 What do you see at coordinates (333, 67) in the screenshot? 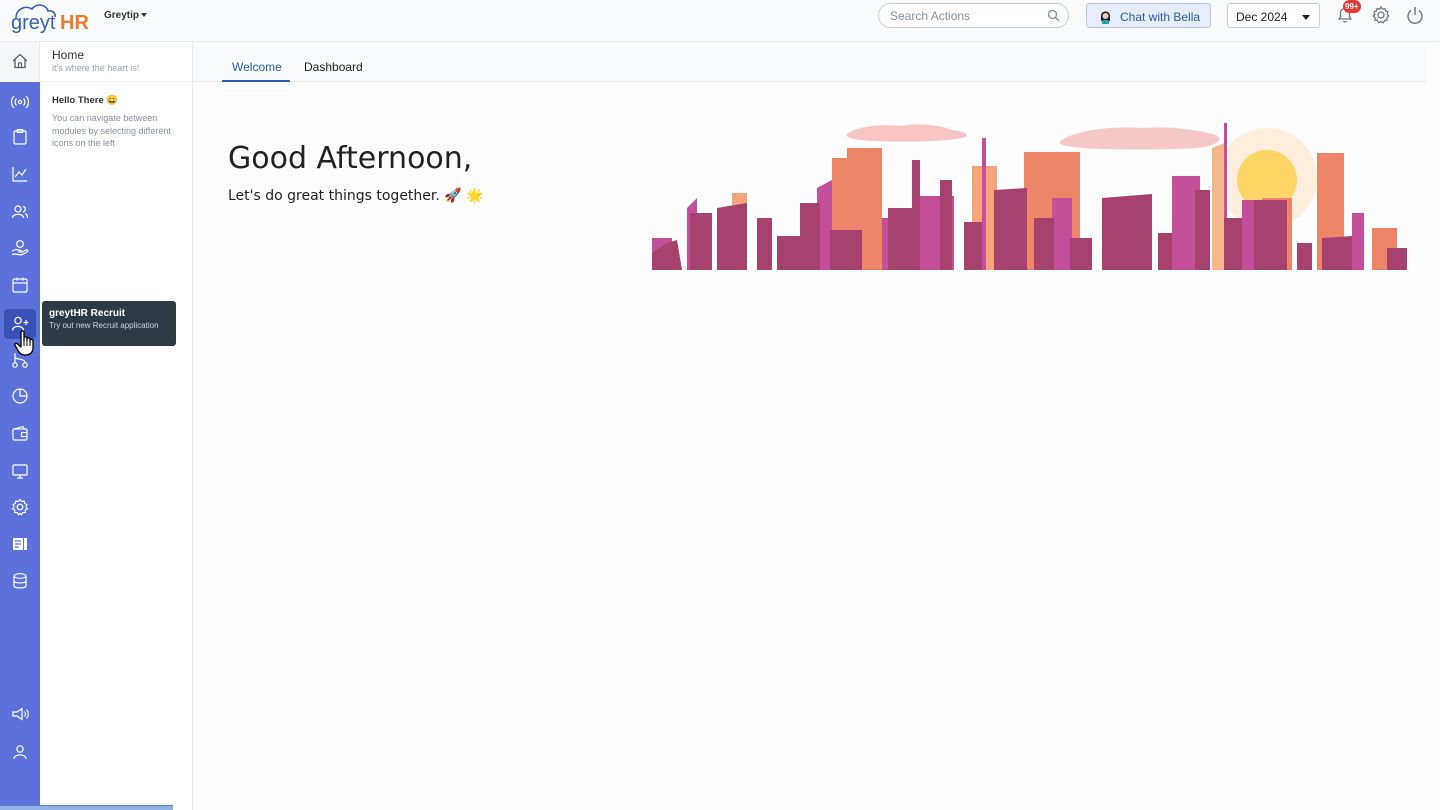
I see `tab-dashboard: Dashboard` at bounding box center [333, 67].